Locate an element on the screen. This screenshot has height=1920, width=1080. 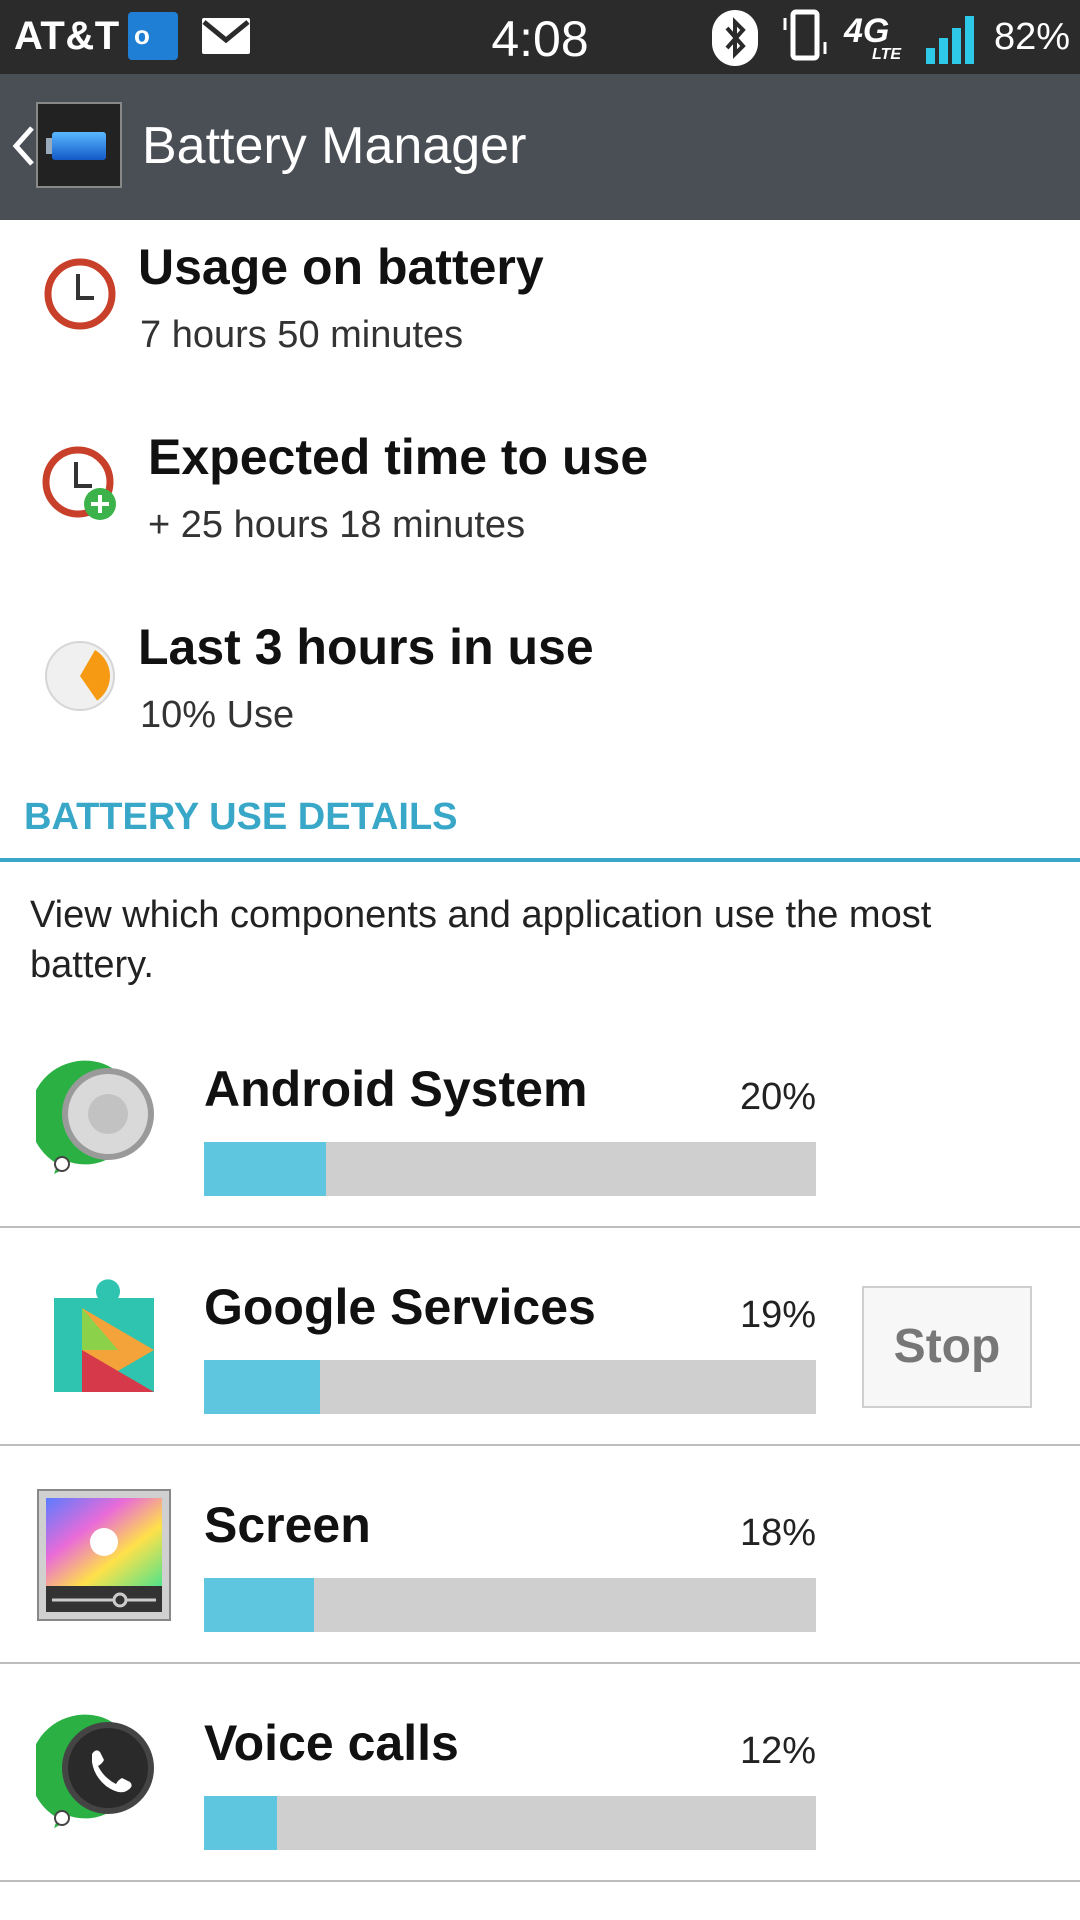
network-sub-label: LTE is located at coordinates (887, 54).